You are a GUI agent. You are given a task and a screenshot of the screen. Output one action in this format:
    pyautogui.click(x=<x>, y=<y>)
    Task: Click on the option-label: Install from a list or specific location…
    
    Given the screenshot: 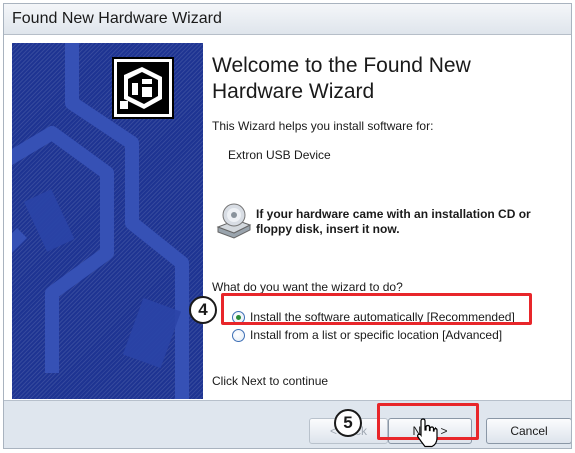 What is the action you would take?
    pyautogui.click(x=376, y=335)
    